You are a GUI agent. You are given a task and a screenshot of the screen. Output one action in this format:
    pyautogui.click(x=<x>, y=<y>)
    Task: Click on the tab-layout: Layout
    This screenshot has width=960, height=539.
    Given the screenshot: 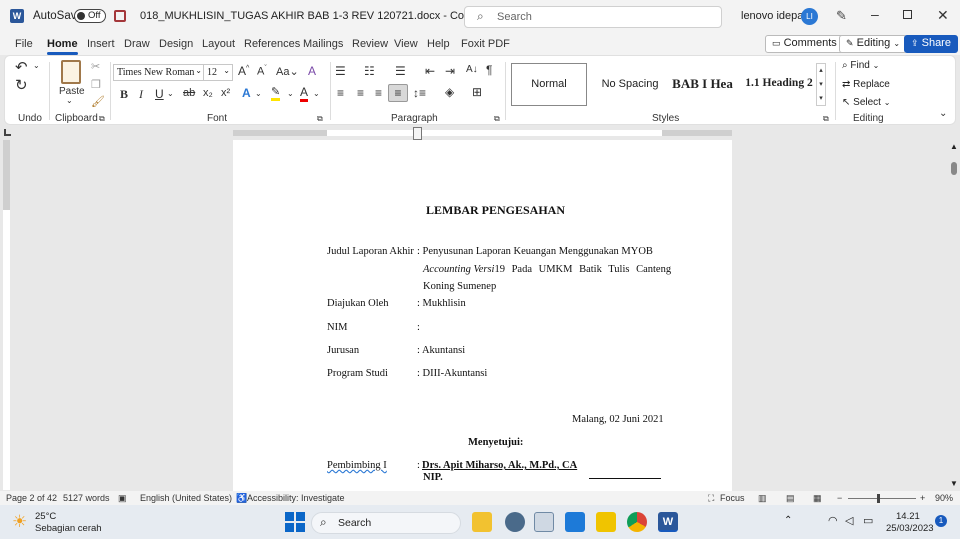 What is the action you would take?
    pyautogui.click(x=218, y=44)
    